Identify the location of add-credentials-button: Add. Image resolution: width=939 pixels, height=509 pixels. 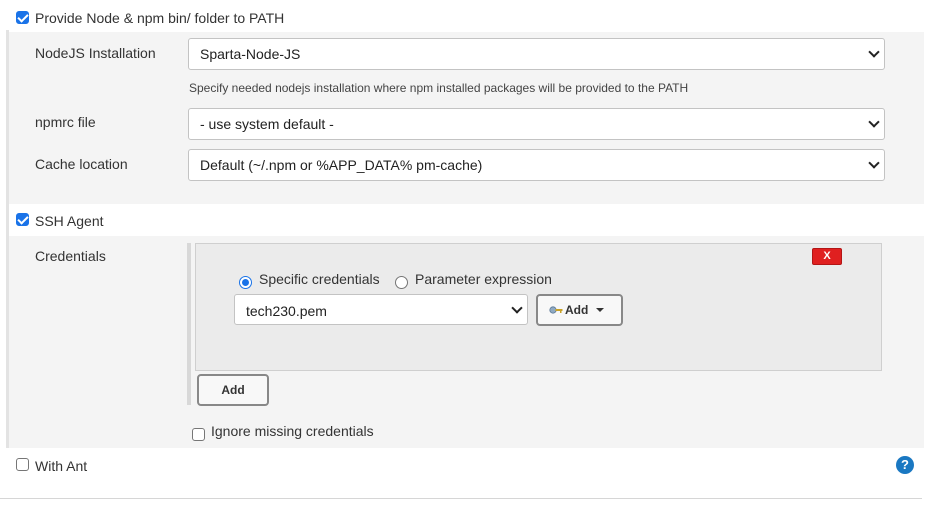
(233, 390).